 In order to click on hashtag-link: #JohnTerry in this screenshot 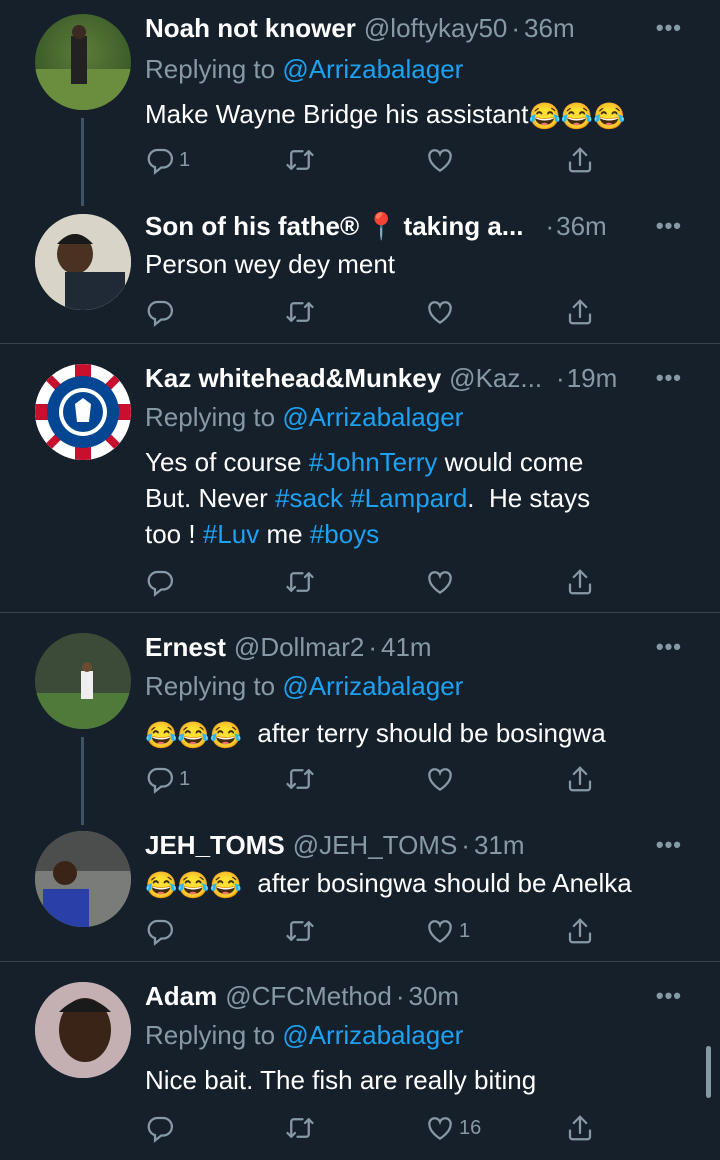, I will do `click(373, 462)`.